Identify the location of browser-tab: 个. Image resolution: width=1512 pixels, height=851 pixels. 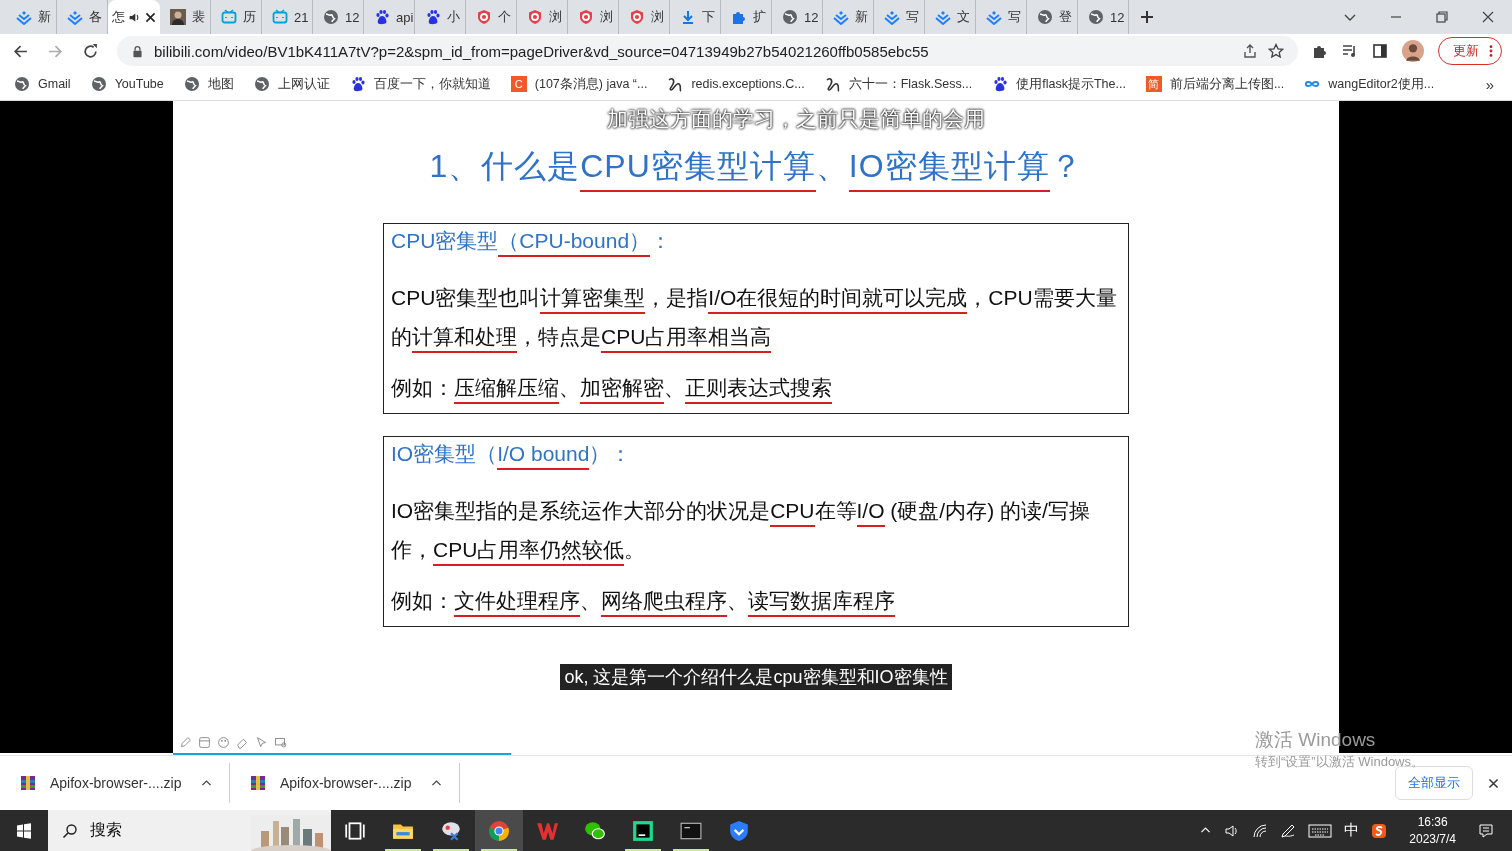
(491, 17).